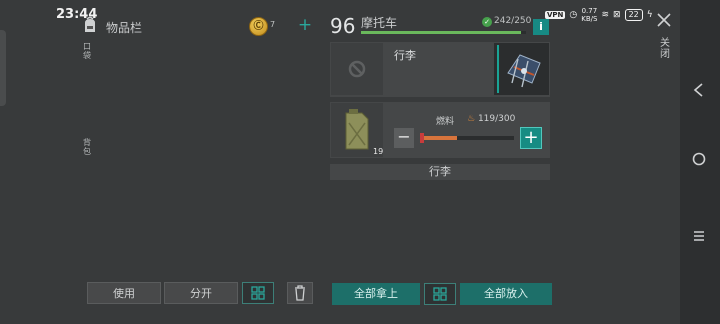 This screenshot has height=324, width=720. I want to click on navigation-bar, so click(700, 162).